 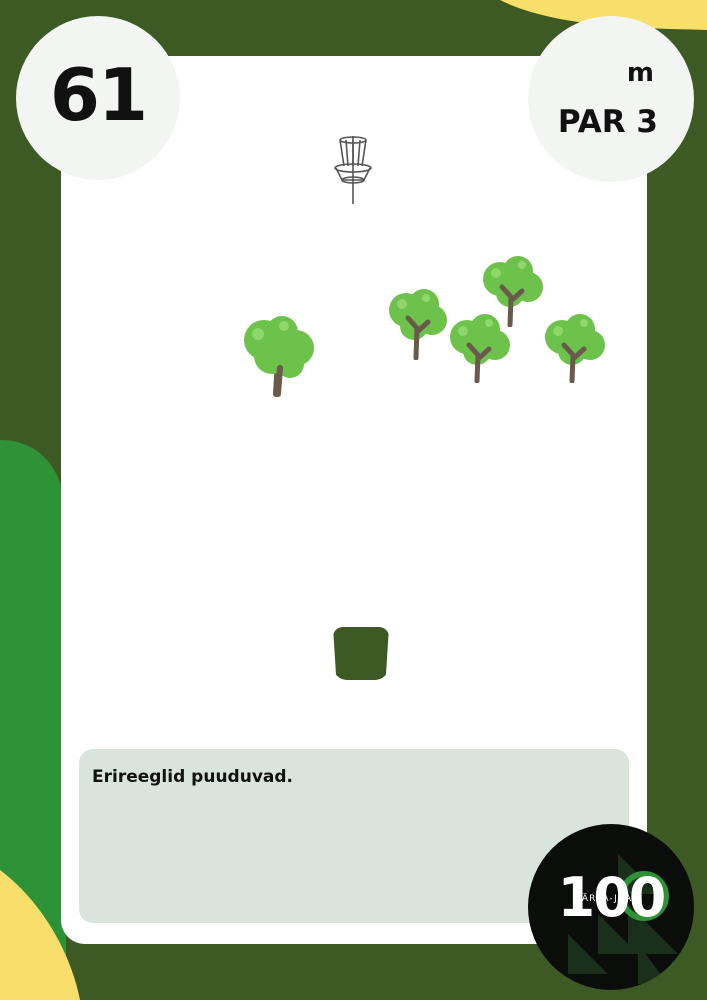 I want to click on distance-unit: m, so click(x=640, y=73).